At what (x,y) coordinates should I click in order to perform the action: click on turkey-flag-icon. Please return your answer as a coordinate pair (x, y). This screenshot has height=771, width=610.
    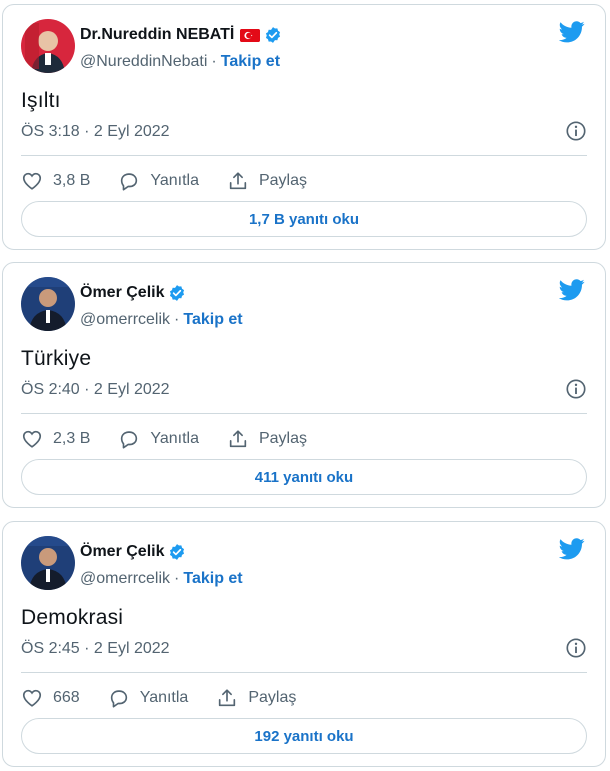
    Looking at the image, I should click on (250, 35).